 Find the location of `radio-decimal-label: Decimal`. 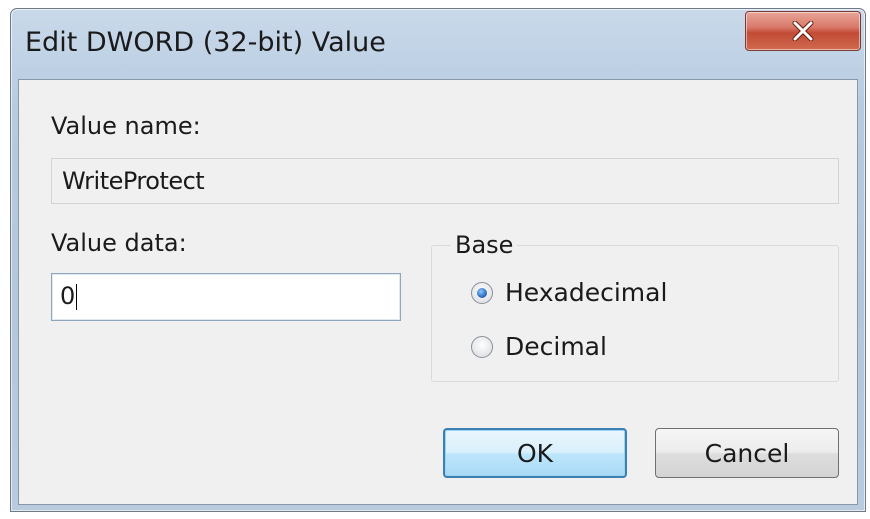

radio-decimal-label: Decimal is located at coordinates (556, 346).